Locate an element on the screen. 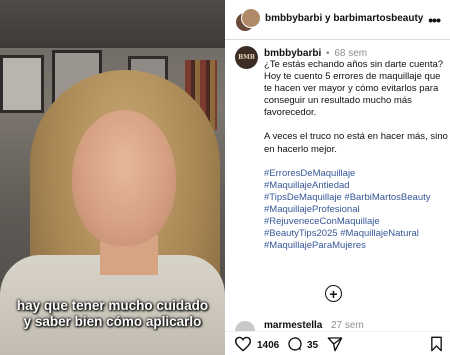 Image resolution: width=450 pixels, height=355 pixels. header-title: bmbbybarbi y barbimartosbeauty is located at coordinates (344, 18).